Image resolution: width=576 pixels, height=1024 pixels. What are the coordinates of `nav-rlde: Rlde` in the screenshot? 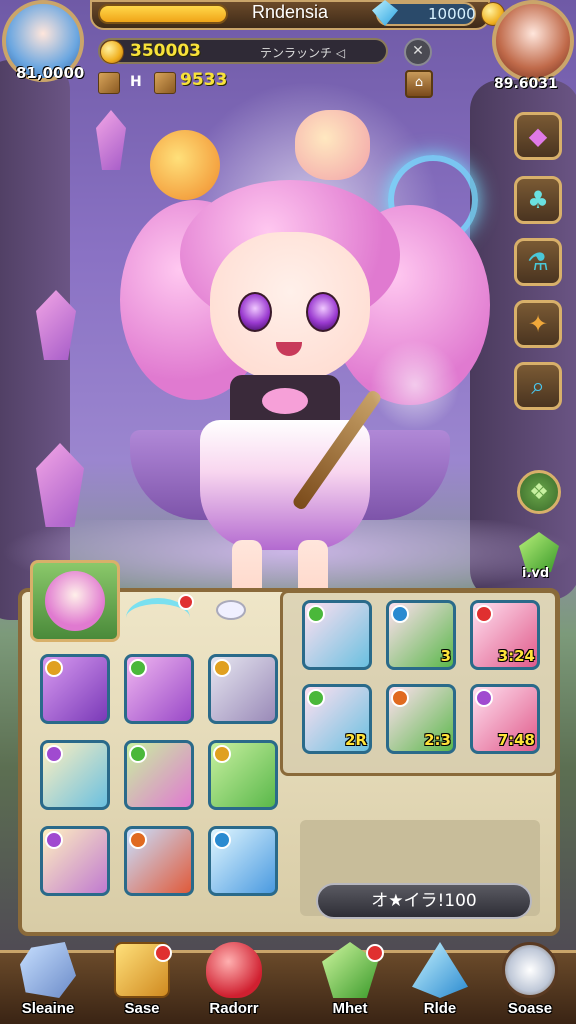 It's located at (440, 981).